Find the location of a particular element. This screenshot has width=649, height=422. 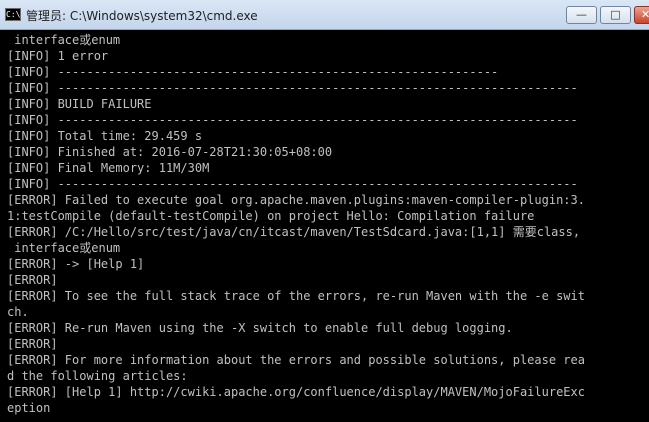

window-title: 管理员: C:\Windows\system32\cmd.exe is located at coordinates (142, 16).